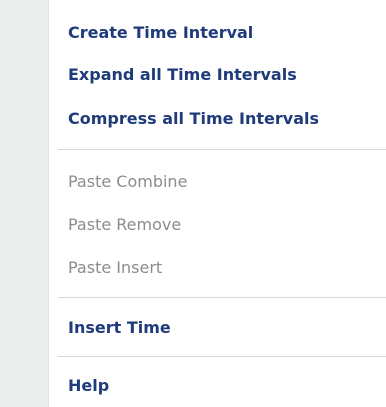 The image size is (386, 407). Describe the element at coordinates (182, 75) in the screenshot. I see `menu-item-expand-all-time-intervals: Expand all Time Intervals` at that location.